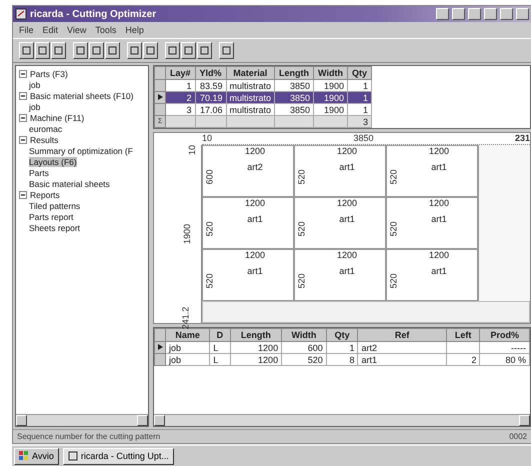 The image size is (531, 466). I want to click on table-cell: art1, so click(402, 360).